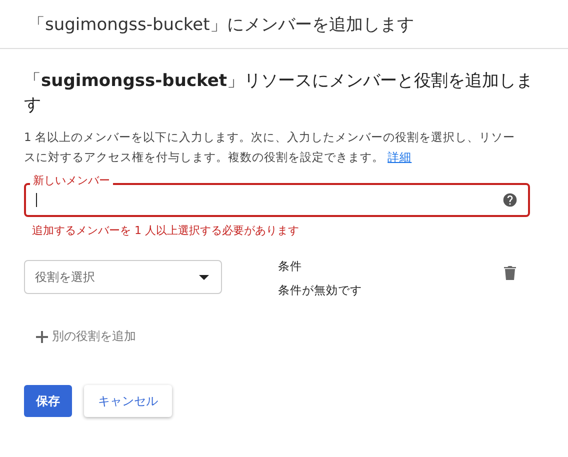 Image resolution: width=568 pixels, height=457 pixels. What do you see at coordinates (277, 195) in the screenshot?
I see `member-input-field: 新しいメンバー` at bounding box center [277, 195].